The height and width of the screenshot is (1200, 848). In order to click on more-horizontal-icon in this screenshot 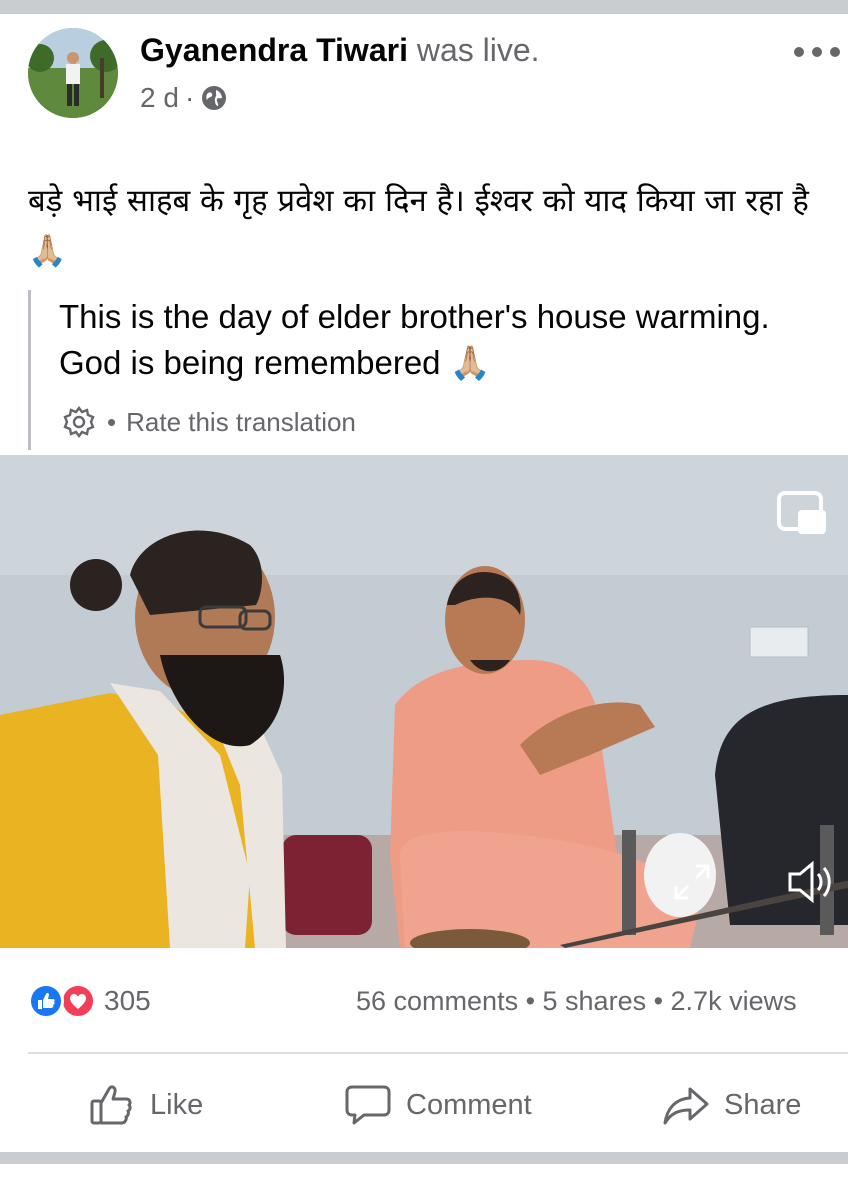, I will do `click(799, 52)`.